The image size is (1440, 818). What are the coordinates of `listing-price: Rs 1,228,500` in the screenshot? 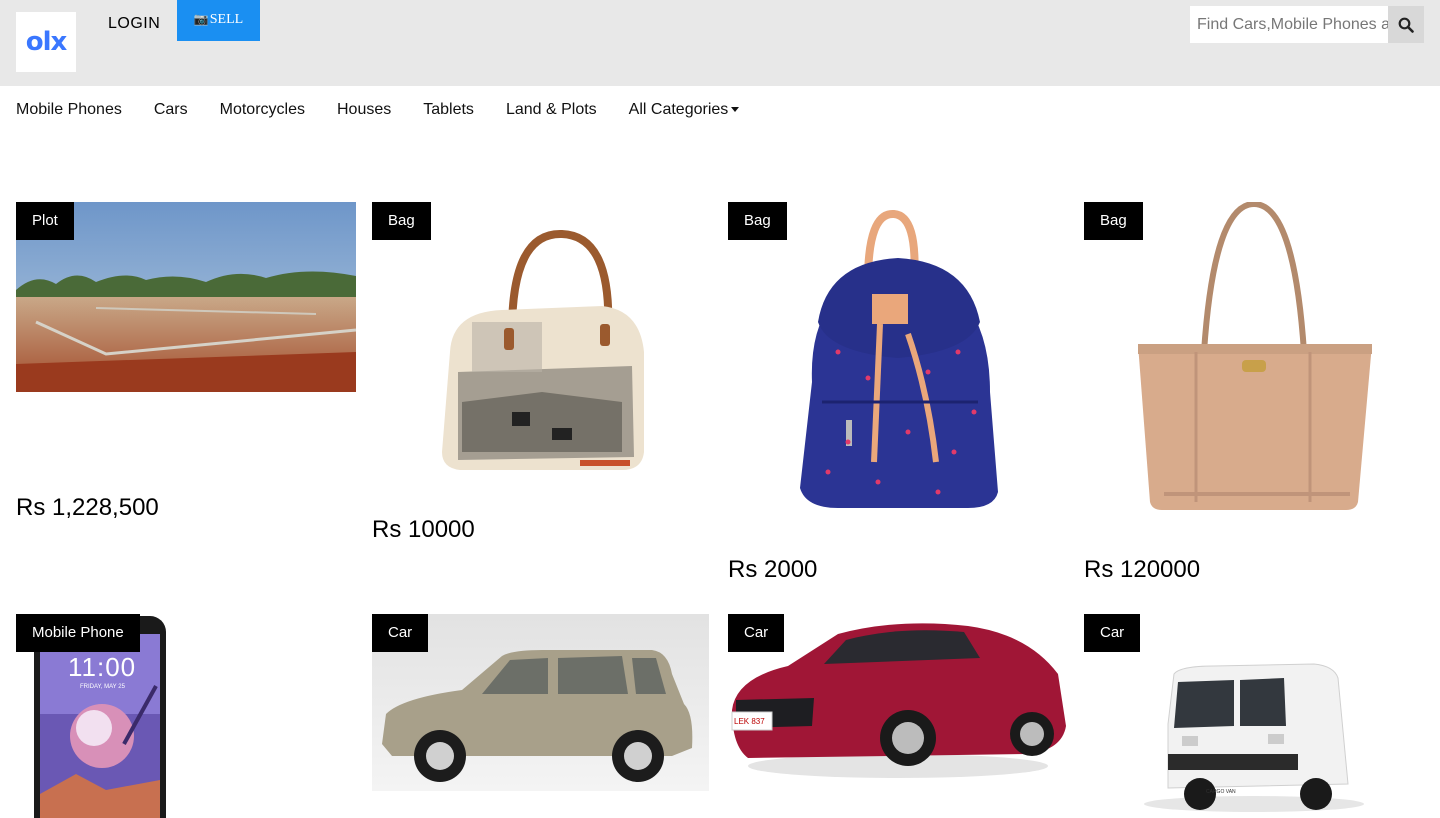 It's located at (87, 507).